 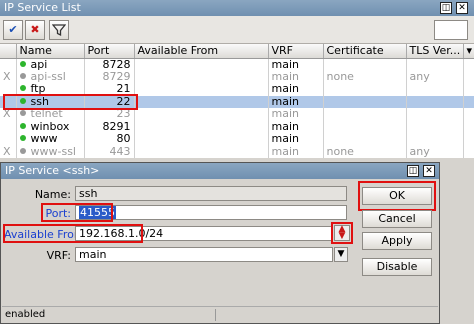 What do you see at coordinates (220, 171) in the screenshot?
I see `dialog-titlebar: IP Service <ssh>` at bounding box center [220, 171].